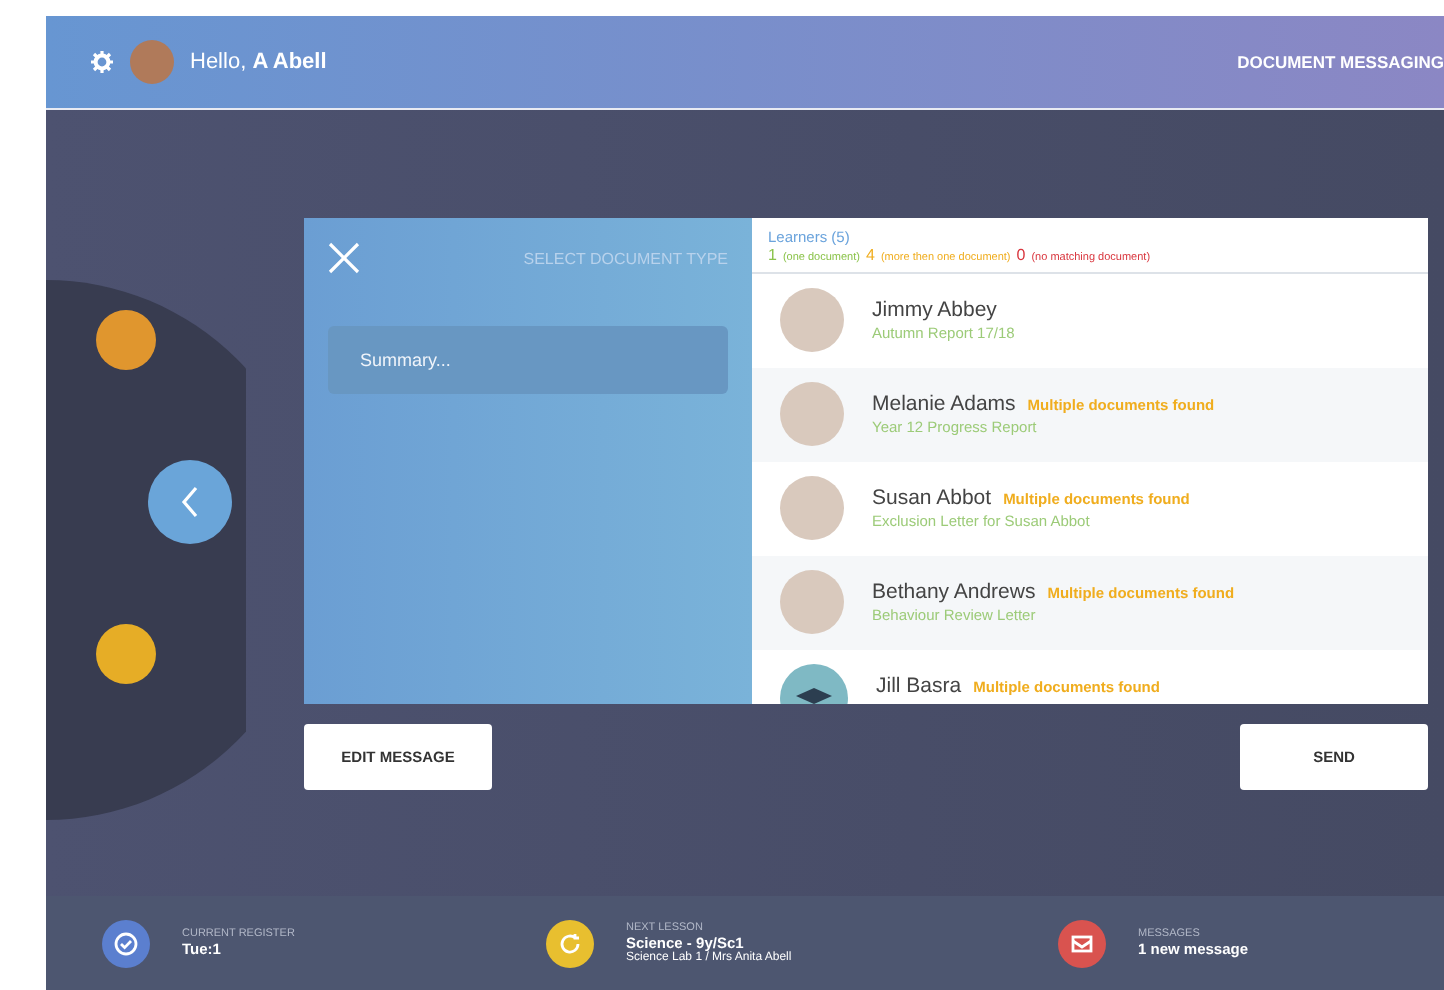  I want to click on close-icon, so click(344, 258).